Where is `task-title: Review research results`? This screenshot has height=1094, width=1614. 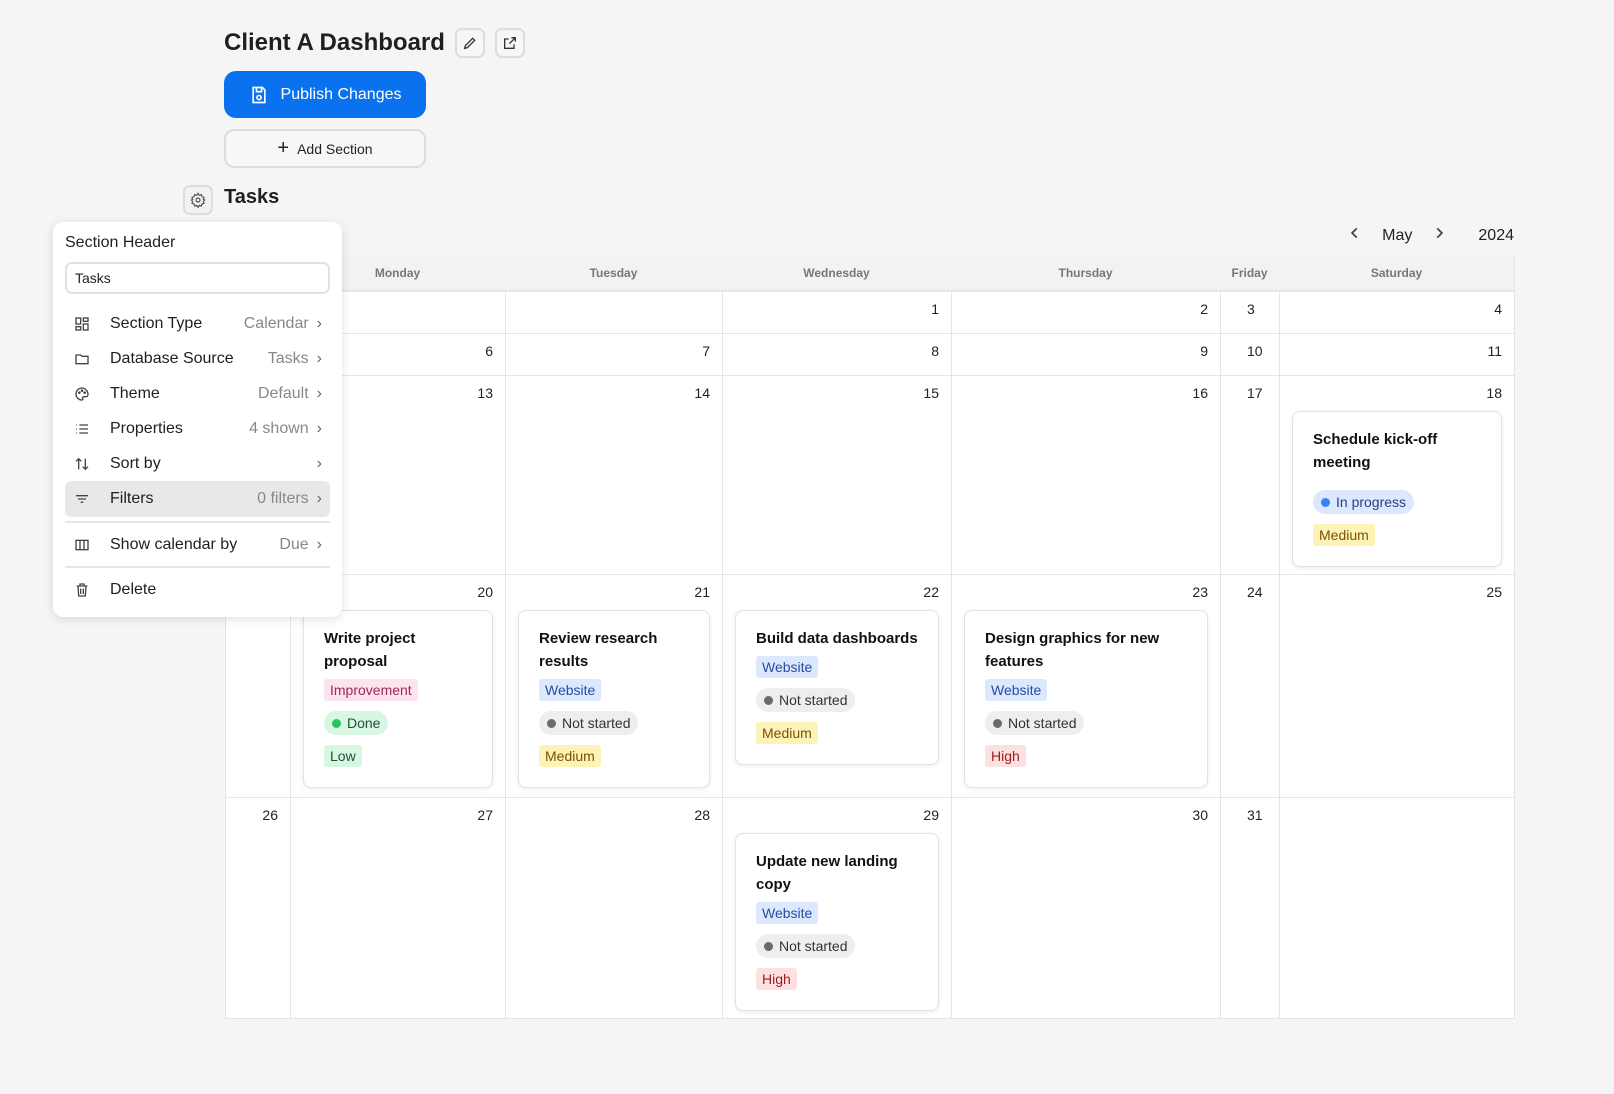
task-title: Review research results is located at coordinates (598, 650).